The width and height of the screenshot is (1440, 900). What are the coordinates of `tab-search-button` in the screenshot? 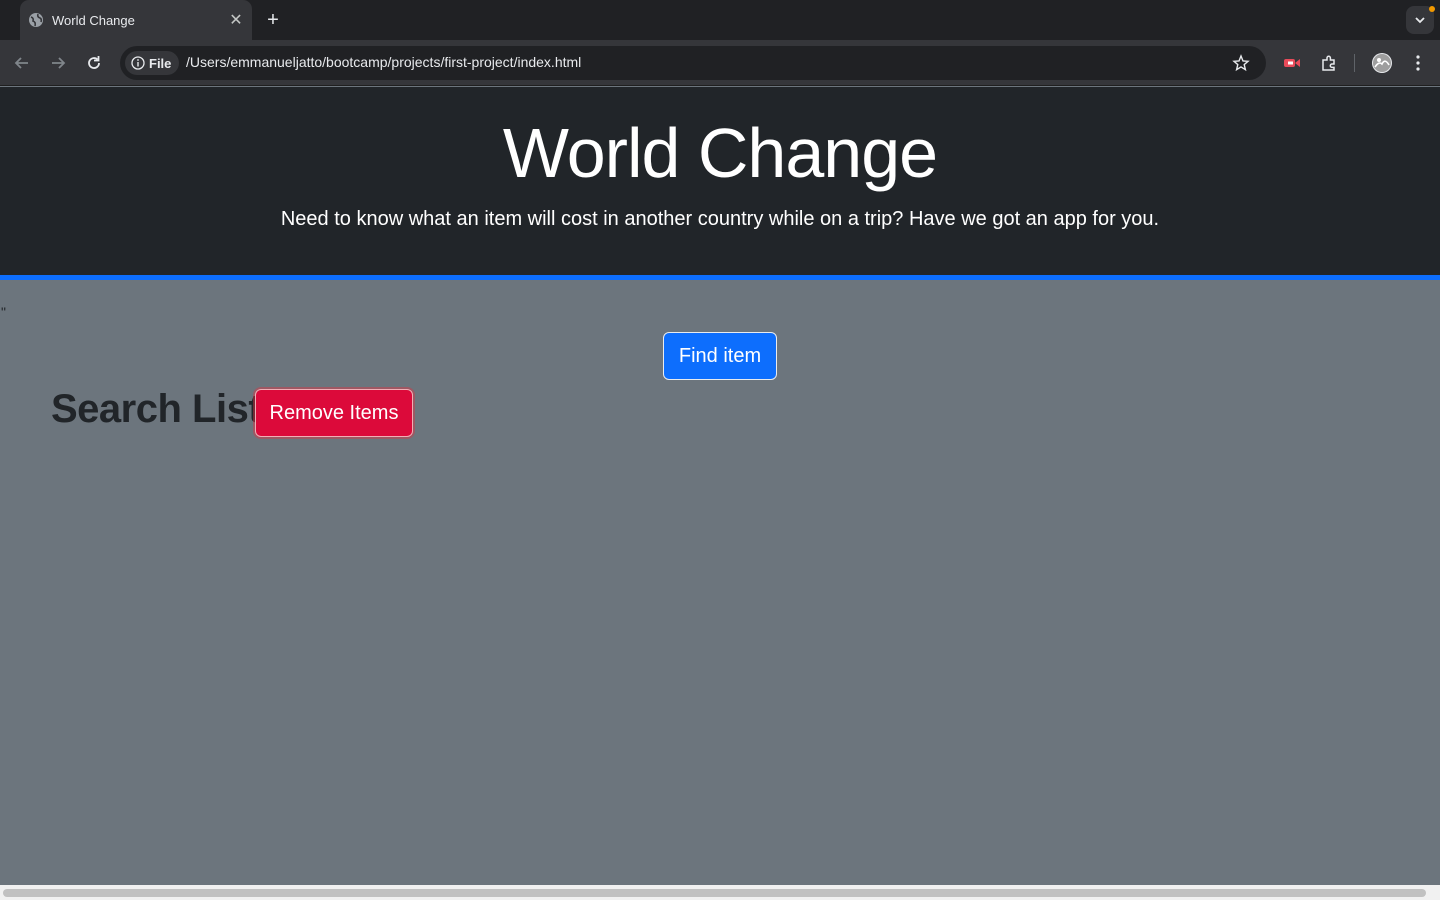 It's located at (1420, 20).